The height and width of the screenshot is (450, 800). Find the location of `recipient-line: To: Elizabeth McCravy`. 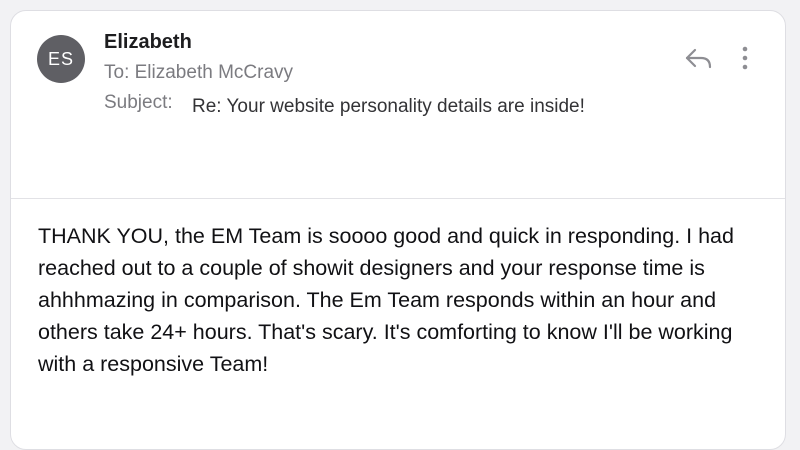

recipient-line: To: Elizabeth McCravy is located at coordinates (198, 73).